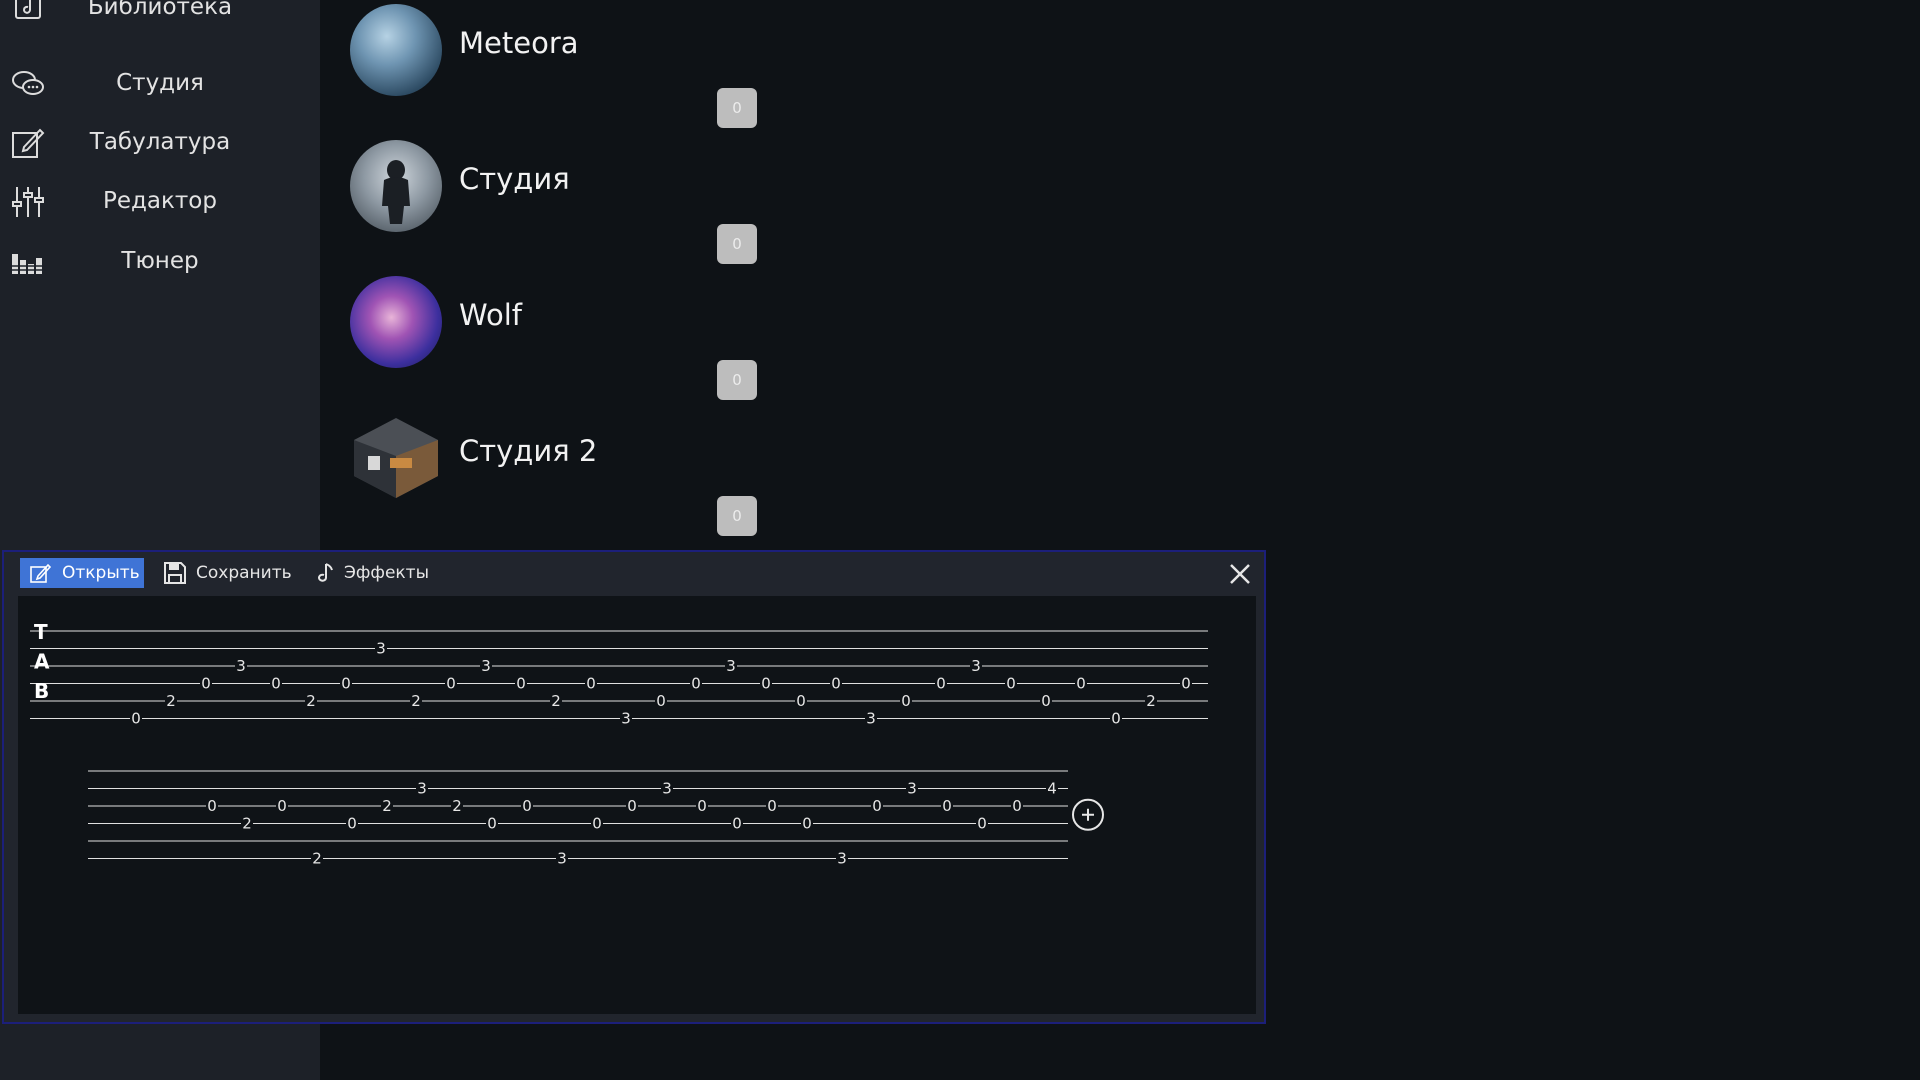 Image resolution: width=1920 pixels, height=1080 pixels. What do you see at coordinates (41, 632) in the screenshot?
I see `tab-clef-letter: T` at bounding box center [41, 632].